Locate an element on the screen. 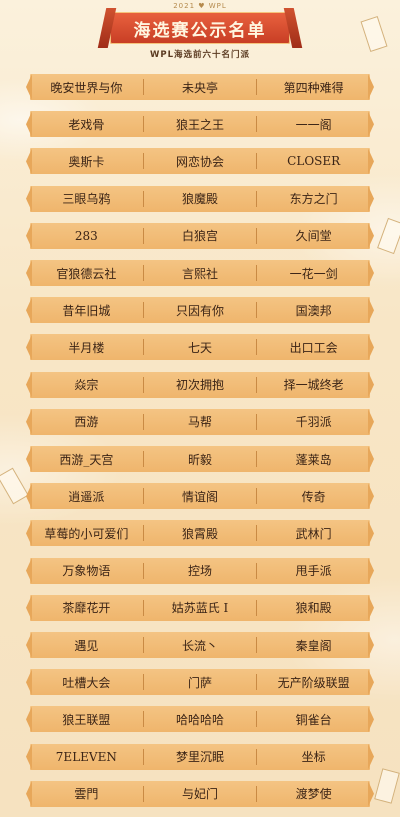 The width and height of the screenshot is (400, 817). list-row: 晚安世界与你 未央亭 第四种难得 is located at coordinates (200, 87).